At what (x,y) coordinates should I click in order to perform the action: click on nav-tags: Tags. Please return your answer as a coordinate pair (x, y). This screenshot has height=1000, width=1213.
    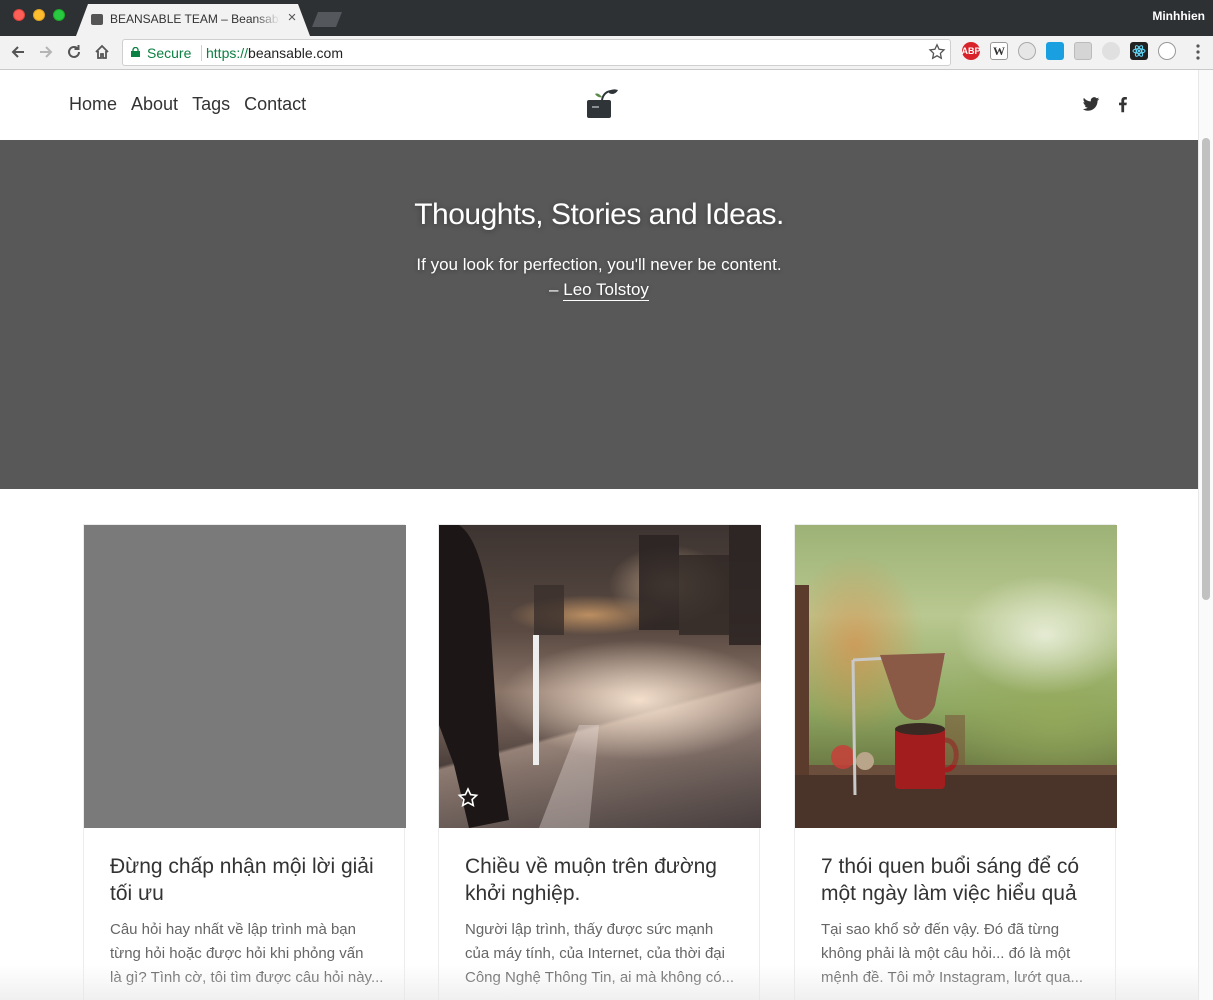
    Looking at the image, I should click on (211, 104).